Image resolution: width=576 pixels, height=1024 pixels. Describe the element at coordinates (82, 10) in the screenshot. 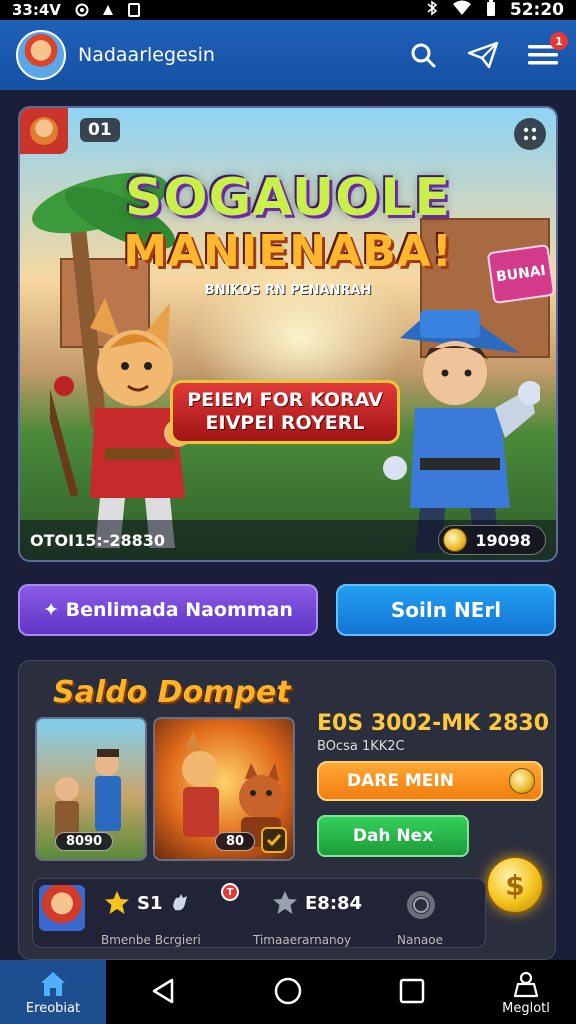

I see `settings-status-icon` at that location.